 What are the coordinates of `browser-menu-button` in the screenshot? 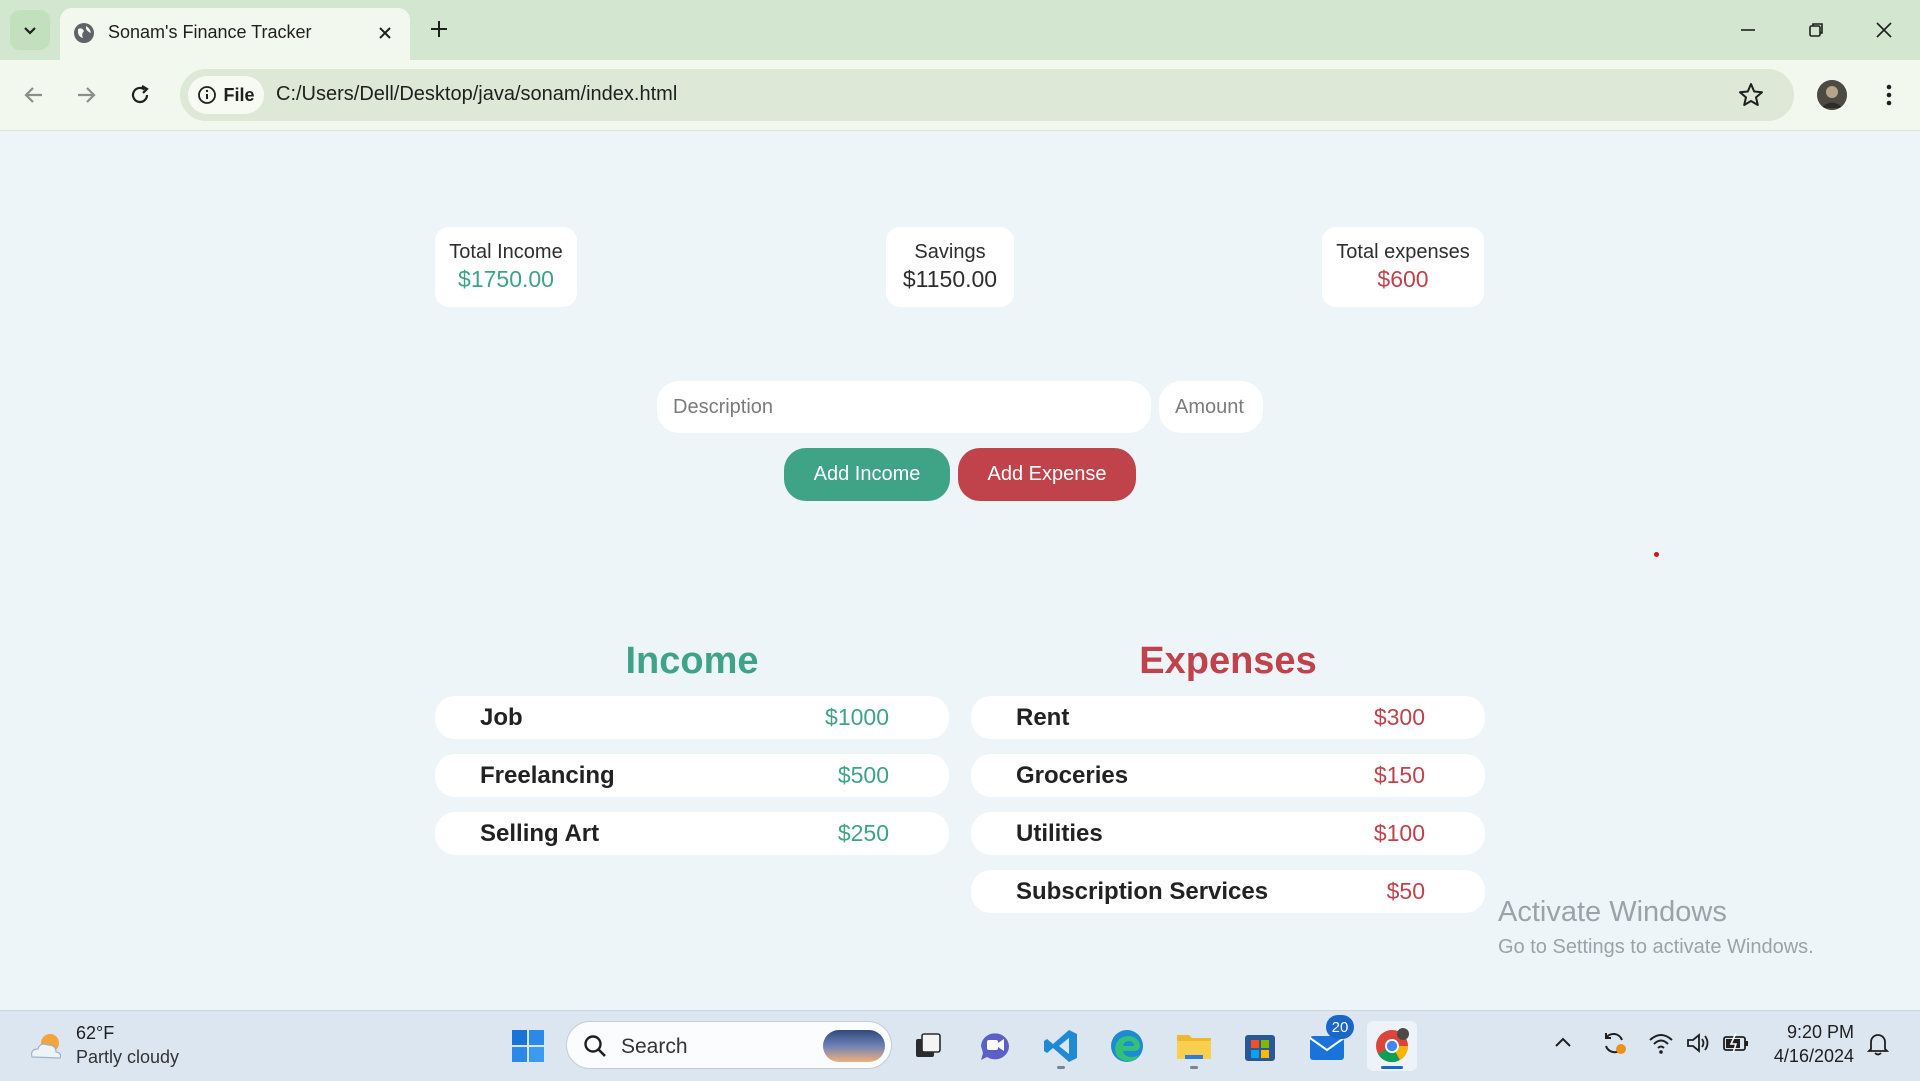 It's located at (1889, 95).